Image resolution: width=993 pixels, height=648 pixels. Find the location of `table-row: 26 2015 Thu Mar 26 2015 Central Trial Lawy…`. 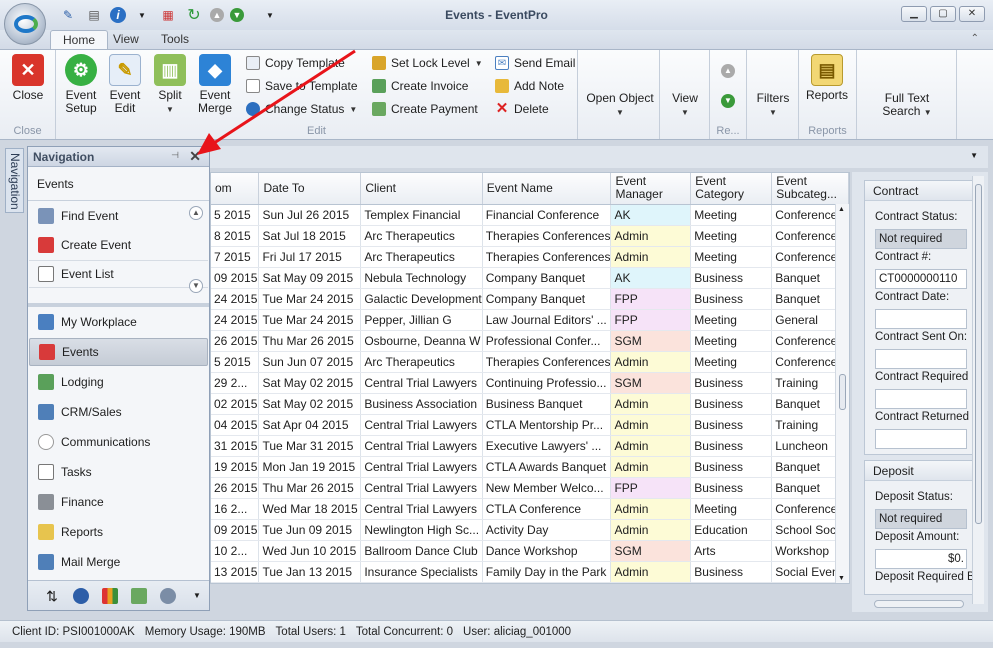

table-row: 26 2015 Thu Mar 26 2015 Central Trial Lawy… is located at coordinates (530, 488).